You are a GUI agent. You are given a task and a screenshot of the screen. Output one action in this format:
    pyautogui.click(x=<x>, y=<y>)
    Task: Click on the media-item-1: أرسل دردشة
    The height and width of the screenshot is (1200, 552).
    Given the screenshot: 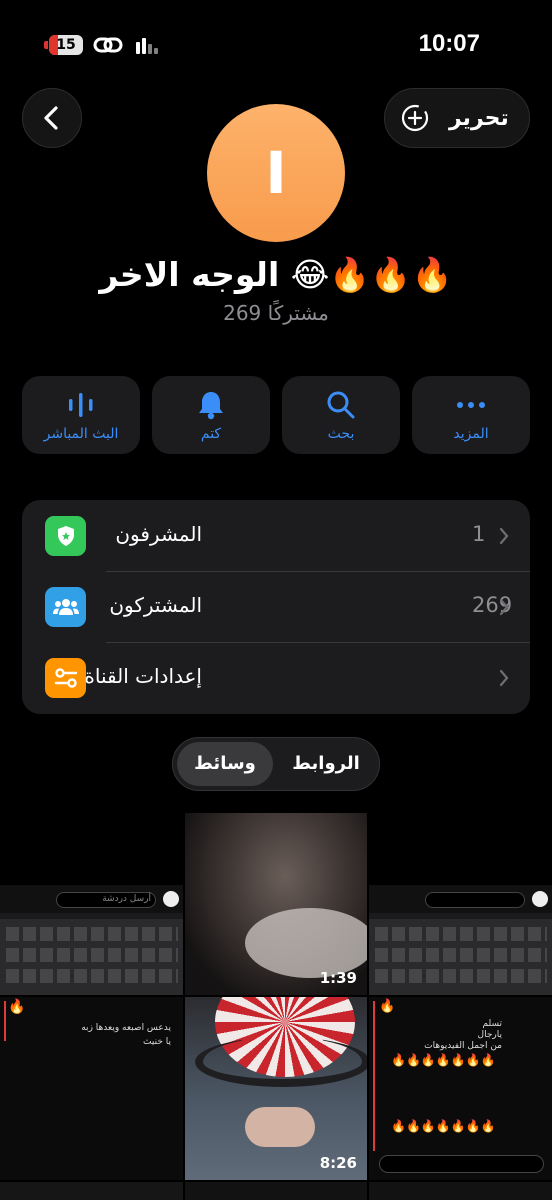 What is the action you would take?
    pyautogui.click(x=91, y=940)
    